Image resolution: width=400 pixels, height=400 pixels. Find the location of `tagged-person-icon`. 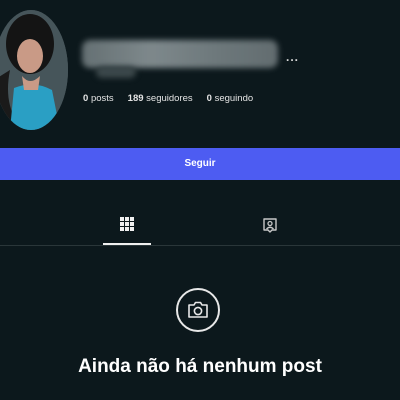

tagged-person-icon is located at coordinates (270, 225).